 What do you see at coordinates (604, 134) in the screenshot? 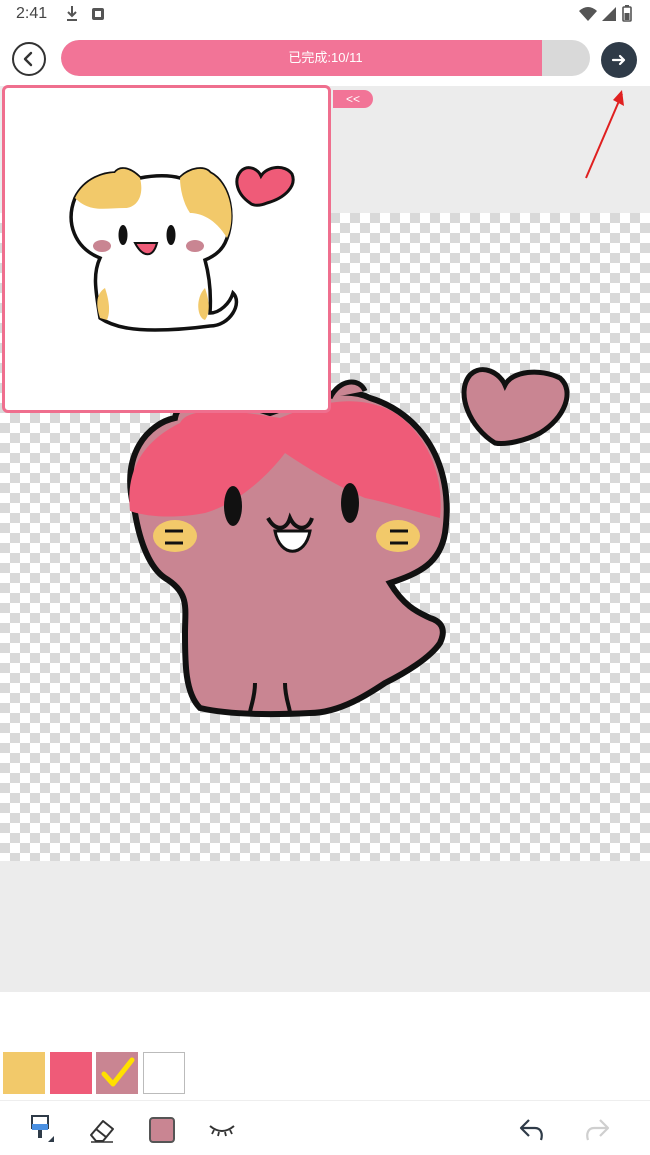
I see `annotation-arrow-icon` at bounding box center [604, 134].